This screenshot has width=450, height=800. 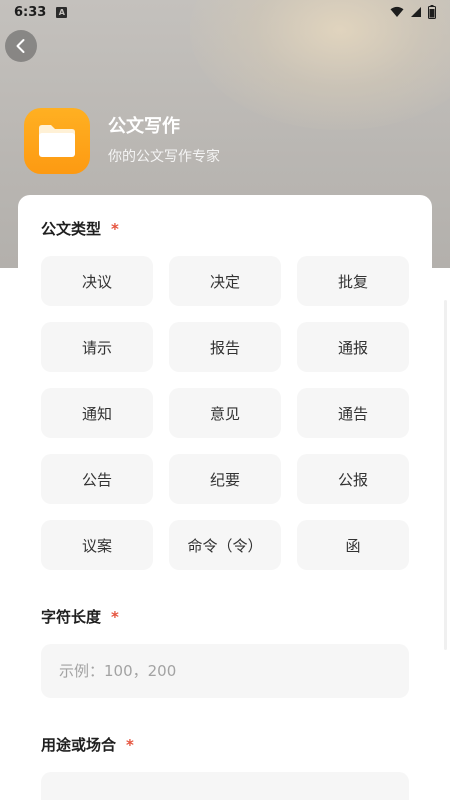 I want to click on doc-type-option-decision: 决定, so click(x=225, y=281).